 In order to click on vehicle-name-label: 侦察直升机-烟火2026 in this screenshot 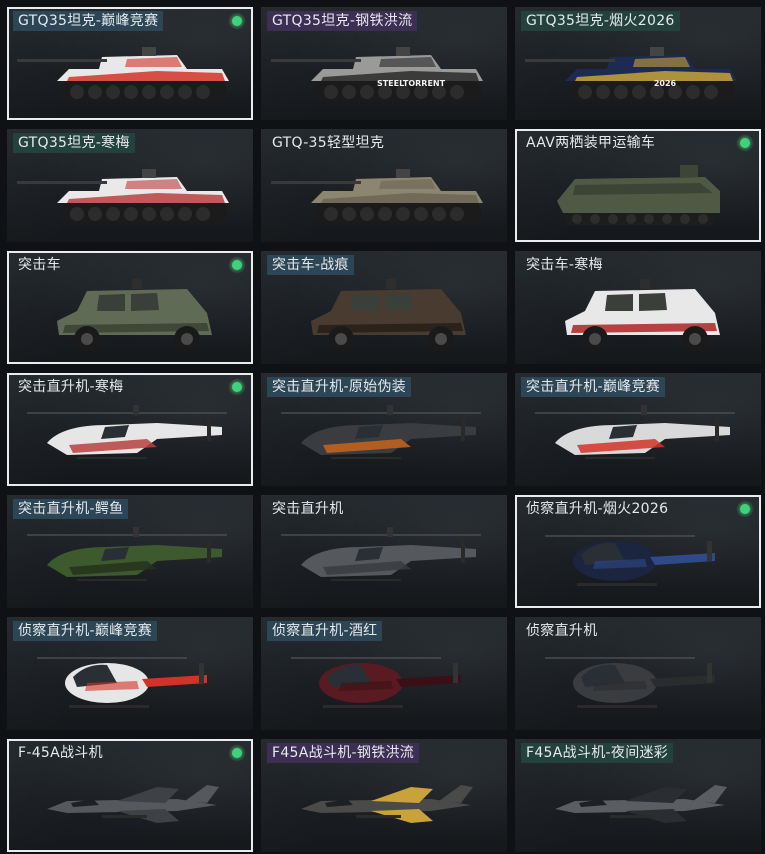, I will do `click(597, 509)`.